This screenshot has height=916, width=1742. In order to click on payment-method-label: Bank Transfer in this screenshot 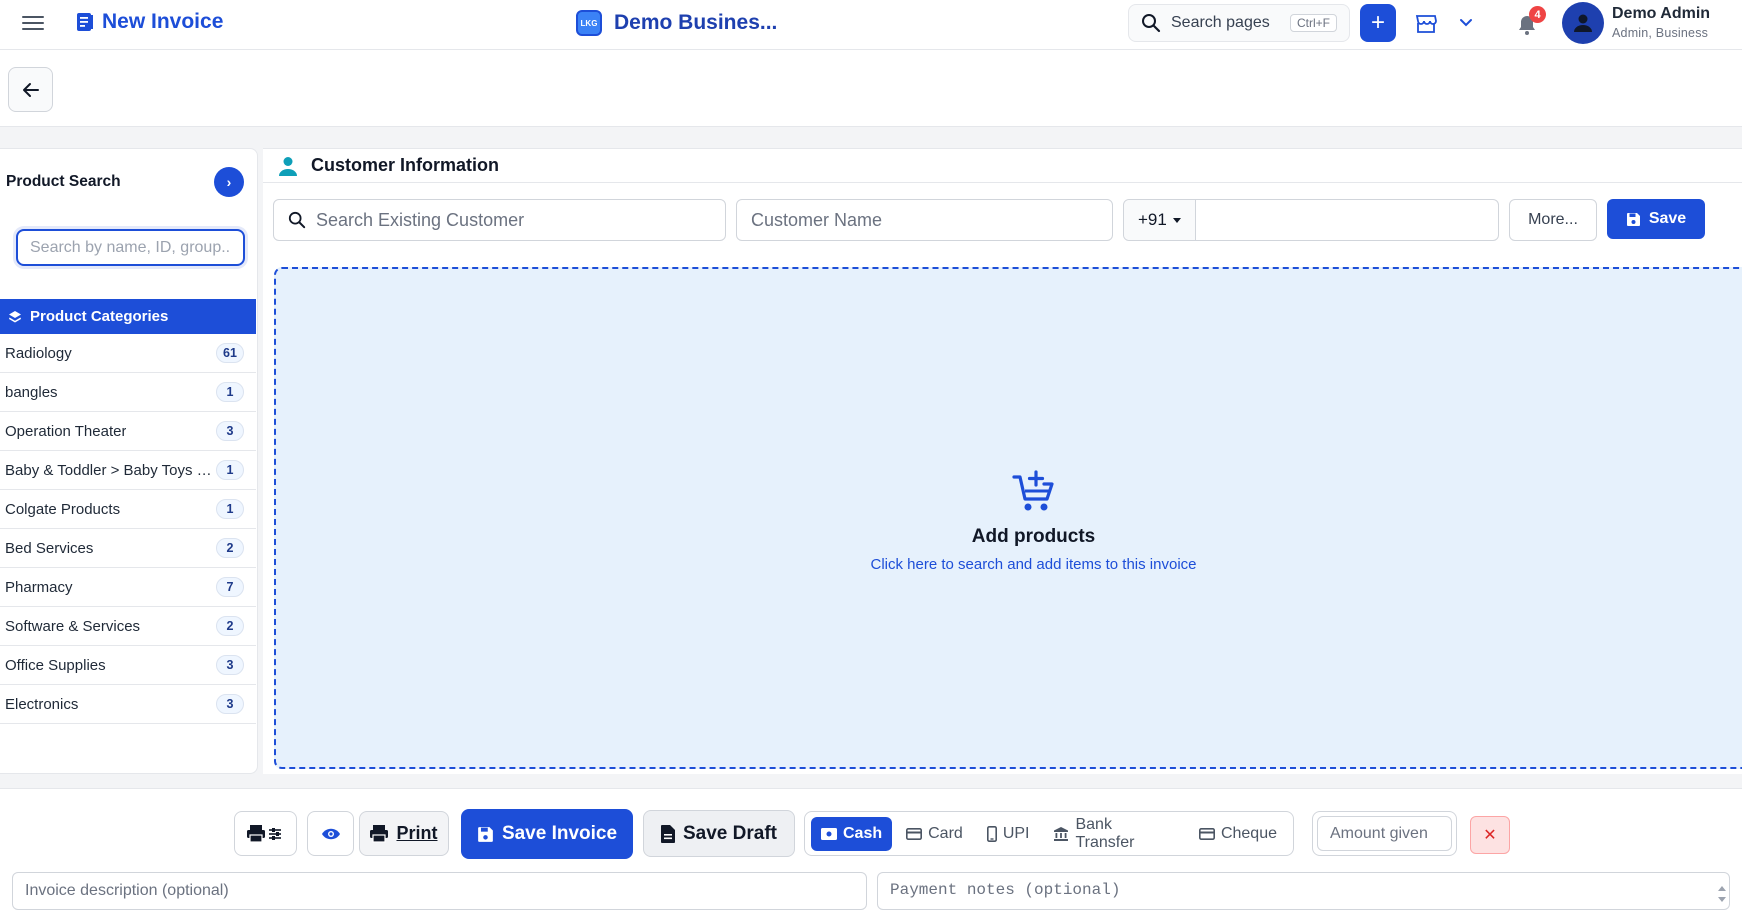, I will do `click(1105, 833)`.